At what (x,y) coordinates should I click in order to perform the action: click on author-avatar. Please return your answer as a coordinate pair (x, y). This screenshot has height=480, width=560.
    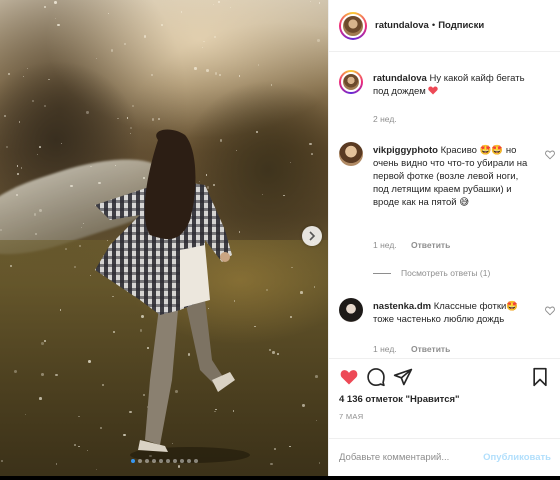
    Looking at the image, I should click on (353, 25).